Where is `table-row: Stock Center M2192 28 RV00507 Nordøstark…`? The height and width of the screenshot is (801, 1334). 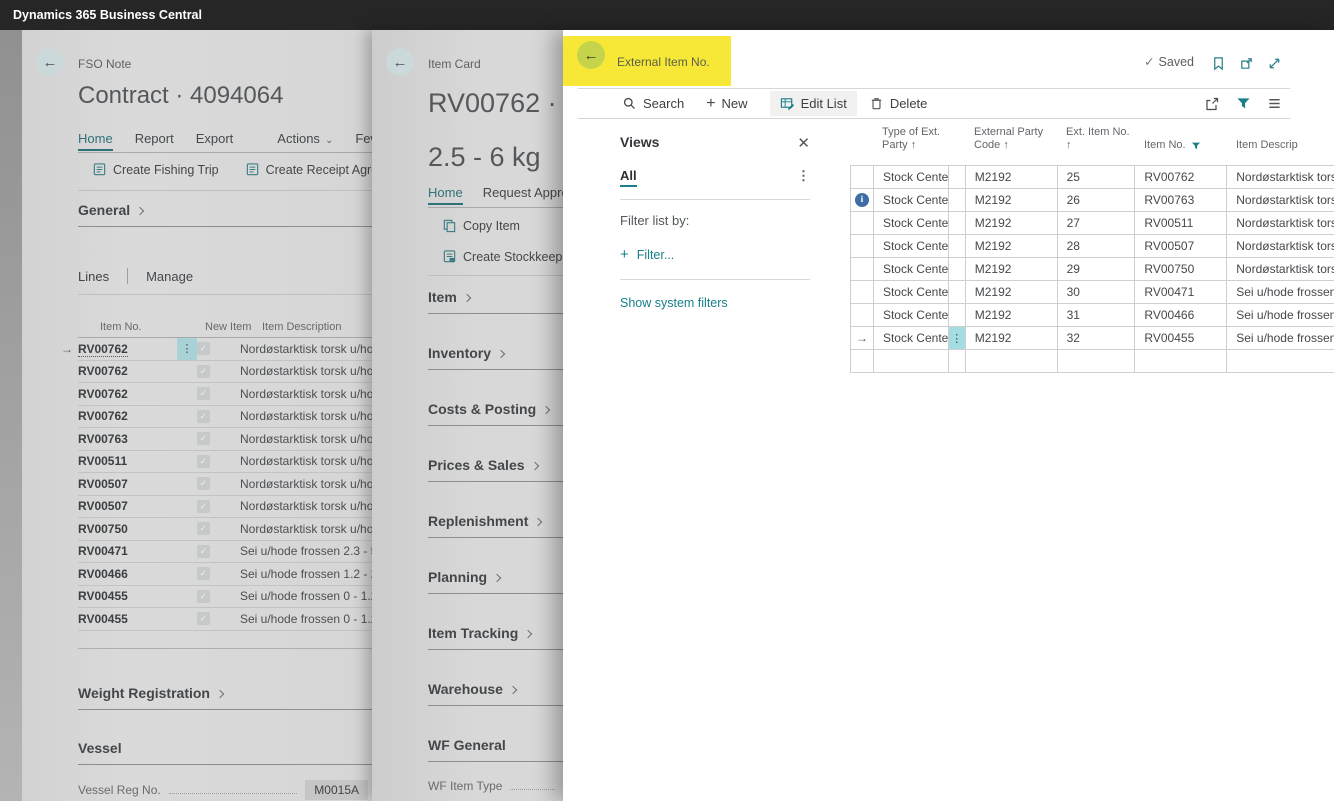
table-row: Stock Center M2192 28 RV00507 Nordøstark… is located at coordinates (1092, 246).